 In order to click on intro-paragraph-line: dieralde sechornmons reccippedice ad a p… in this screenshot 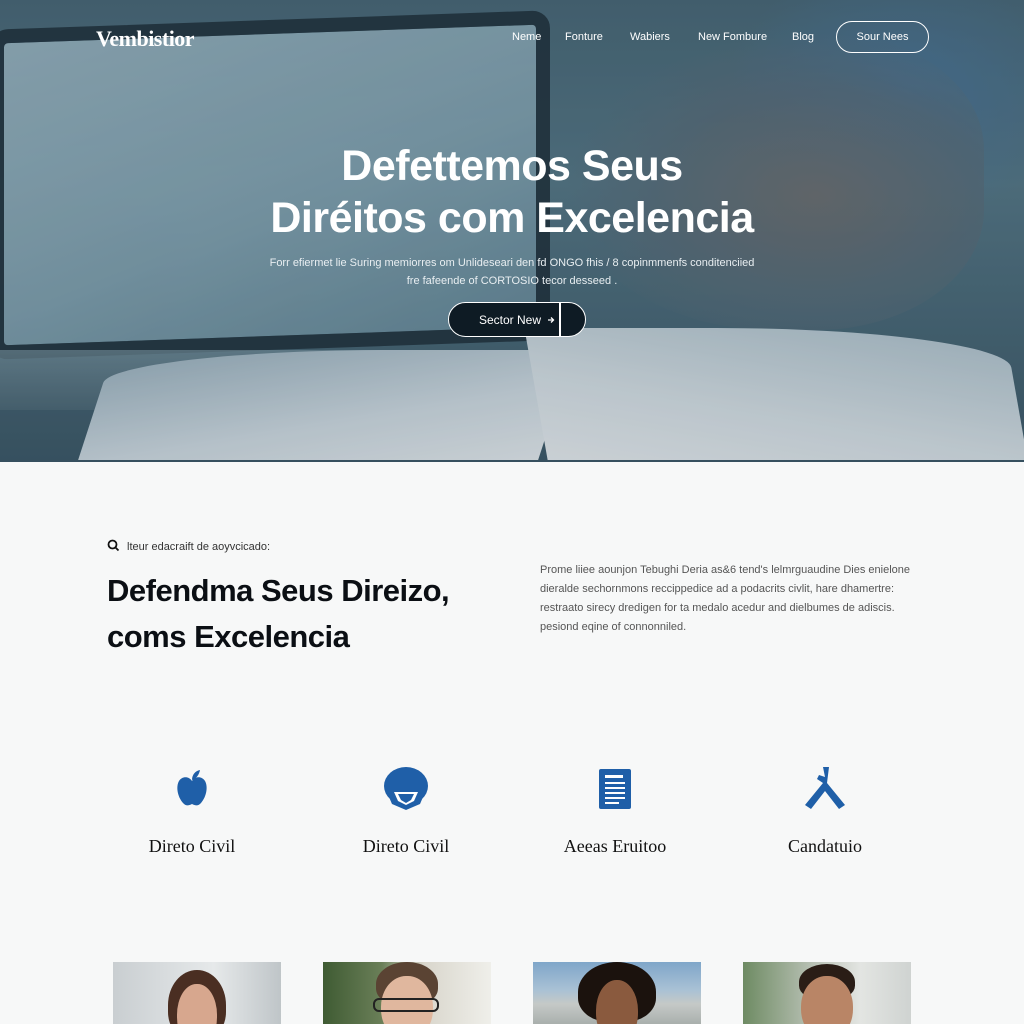, I will do `click(717, 589)`.